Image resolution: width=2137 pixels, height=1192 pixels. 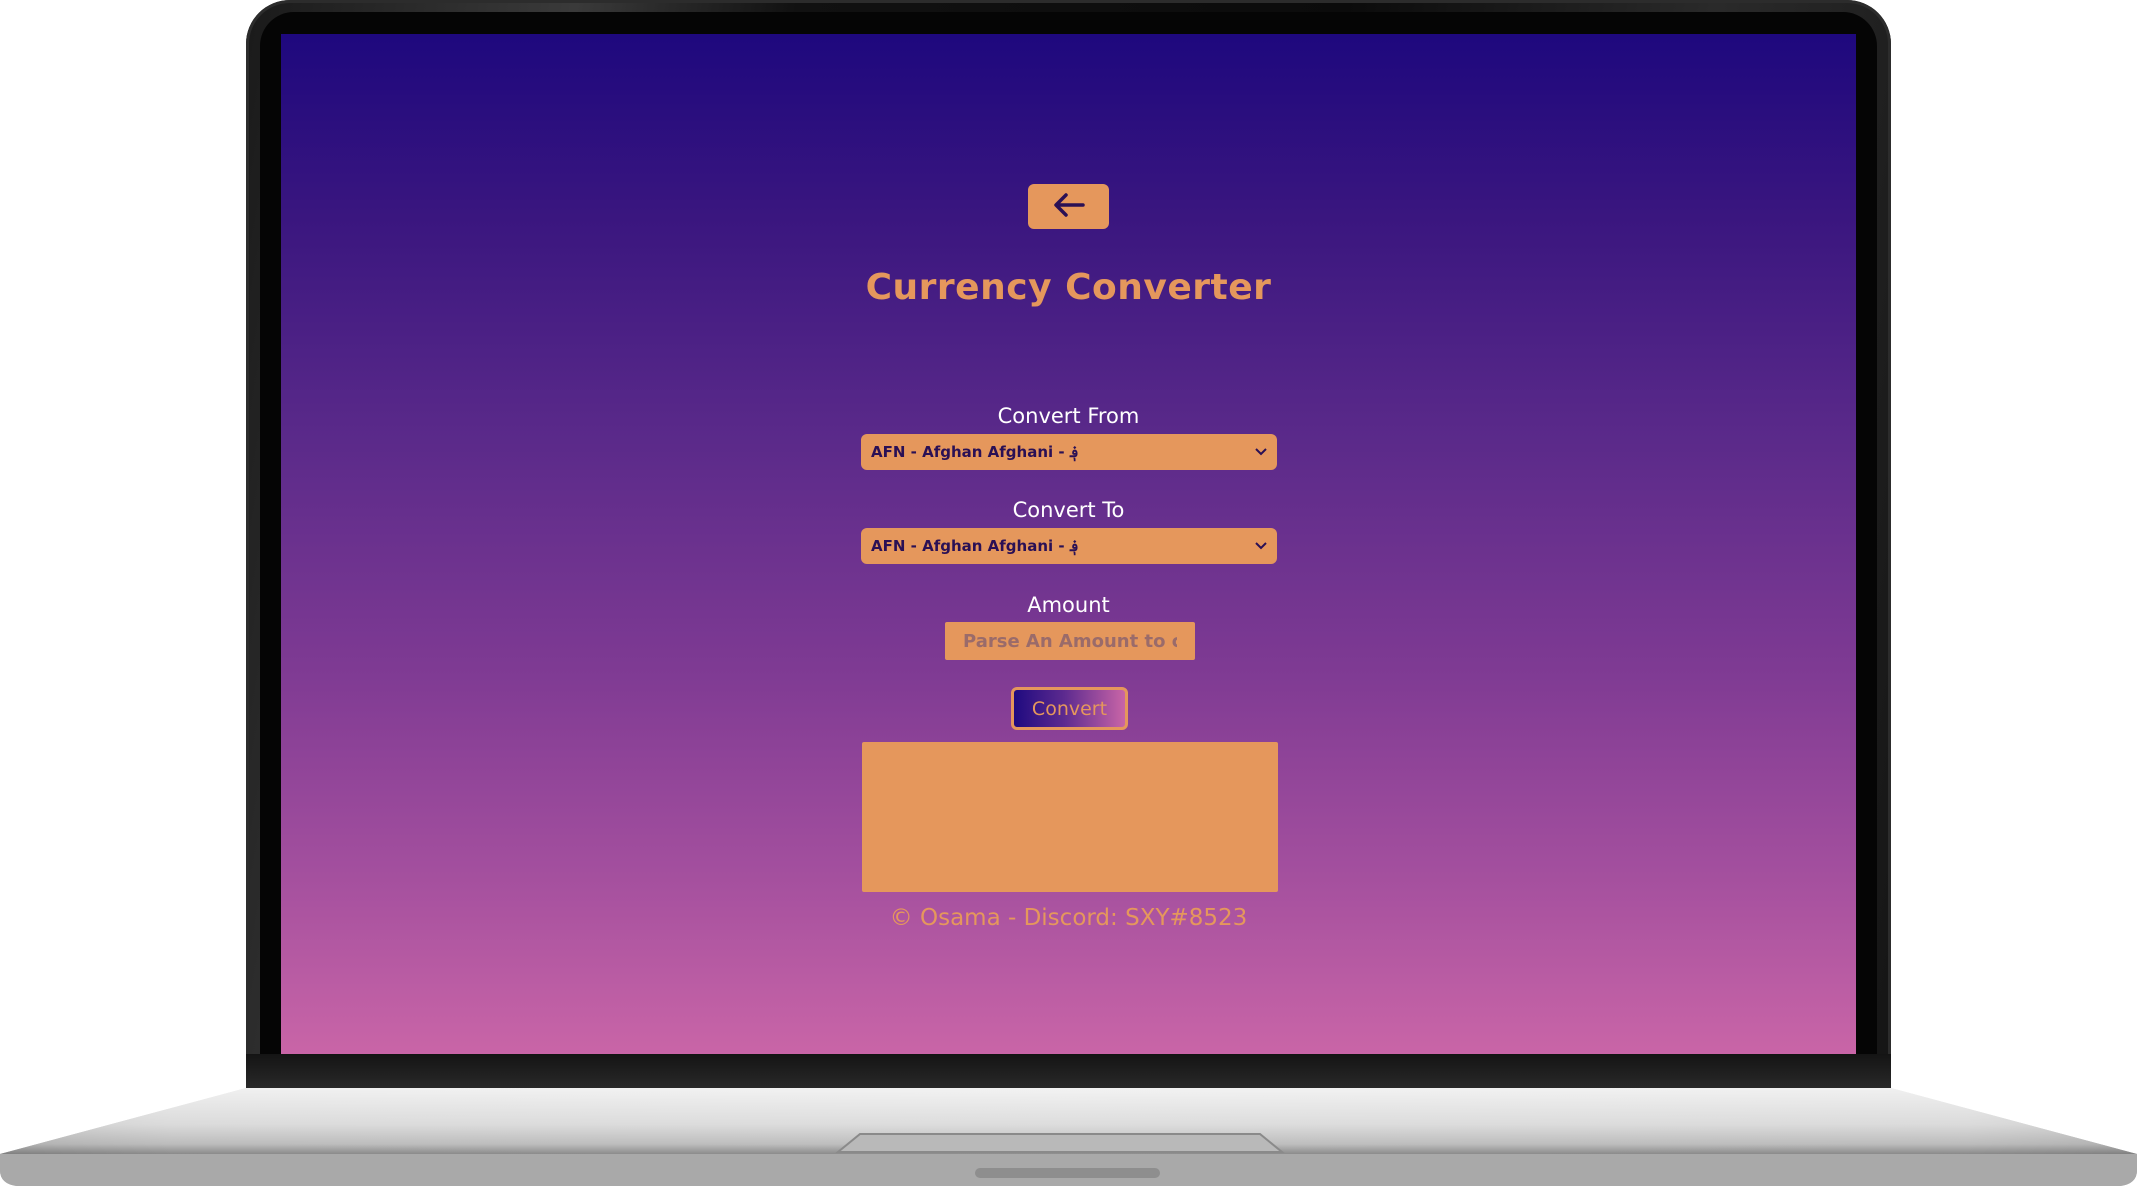 I want to click on convert-from-value: AFN - Afghan Afghani - ؋, so click(x=975, y=452).